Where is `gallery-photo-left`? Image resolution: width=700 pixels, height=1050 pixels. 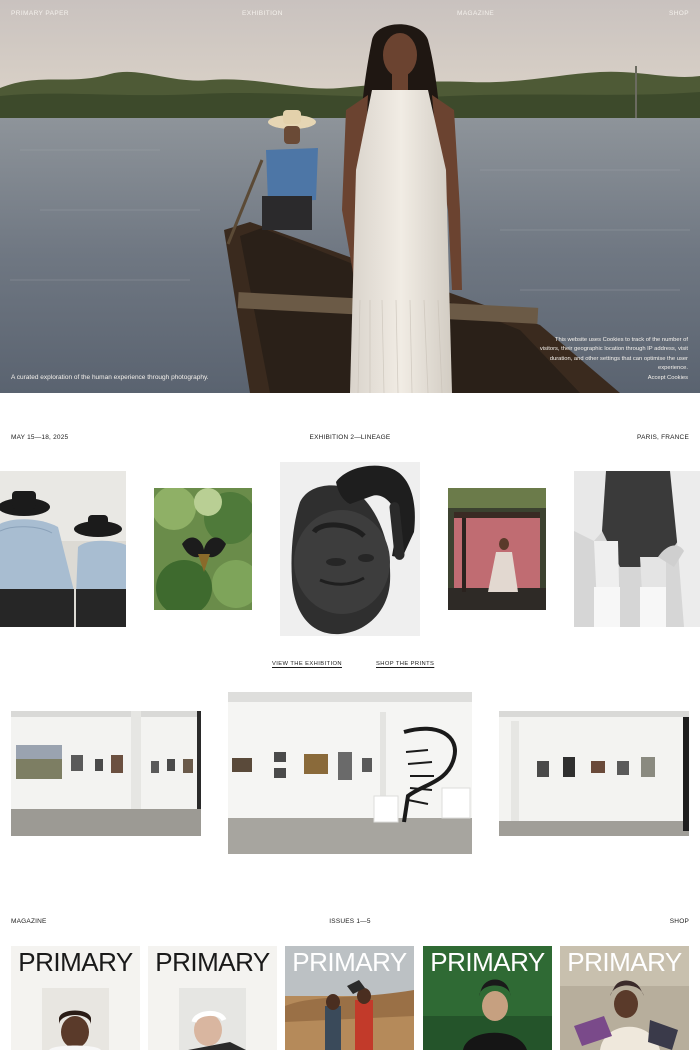 gallery-photo-left is located at coordinates (106, 773).